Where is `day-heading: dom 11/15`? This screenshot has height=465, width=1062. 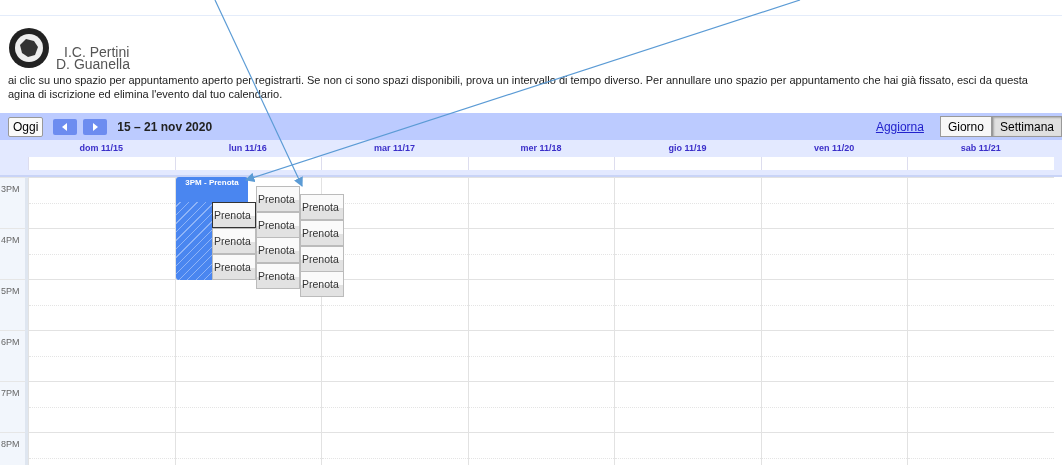 day-heading: dom 11/15 is located at coordinates (101, 148).